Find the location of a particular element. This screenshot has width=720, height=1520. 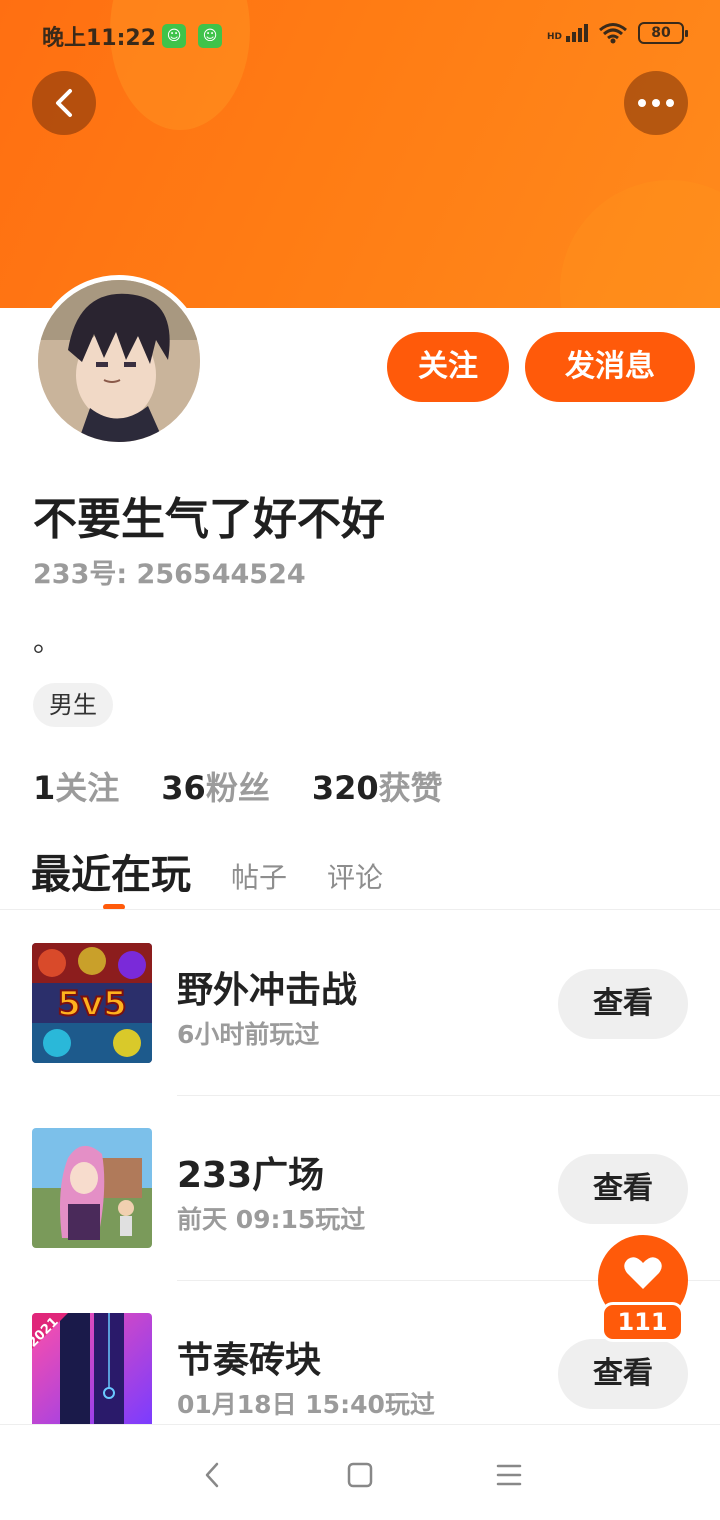

system-navigation-bar is located at coordinates (360, 1472).